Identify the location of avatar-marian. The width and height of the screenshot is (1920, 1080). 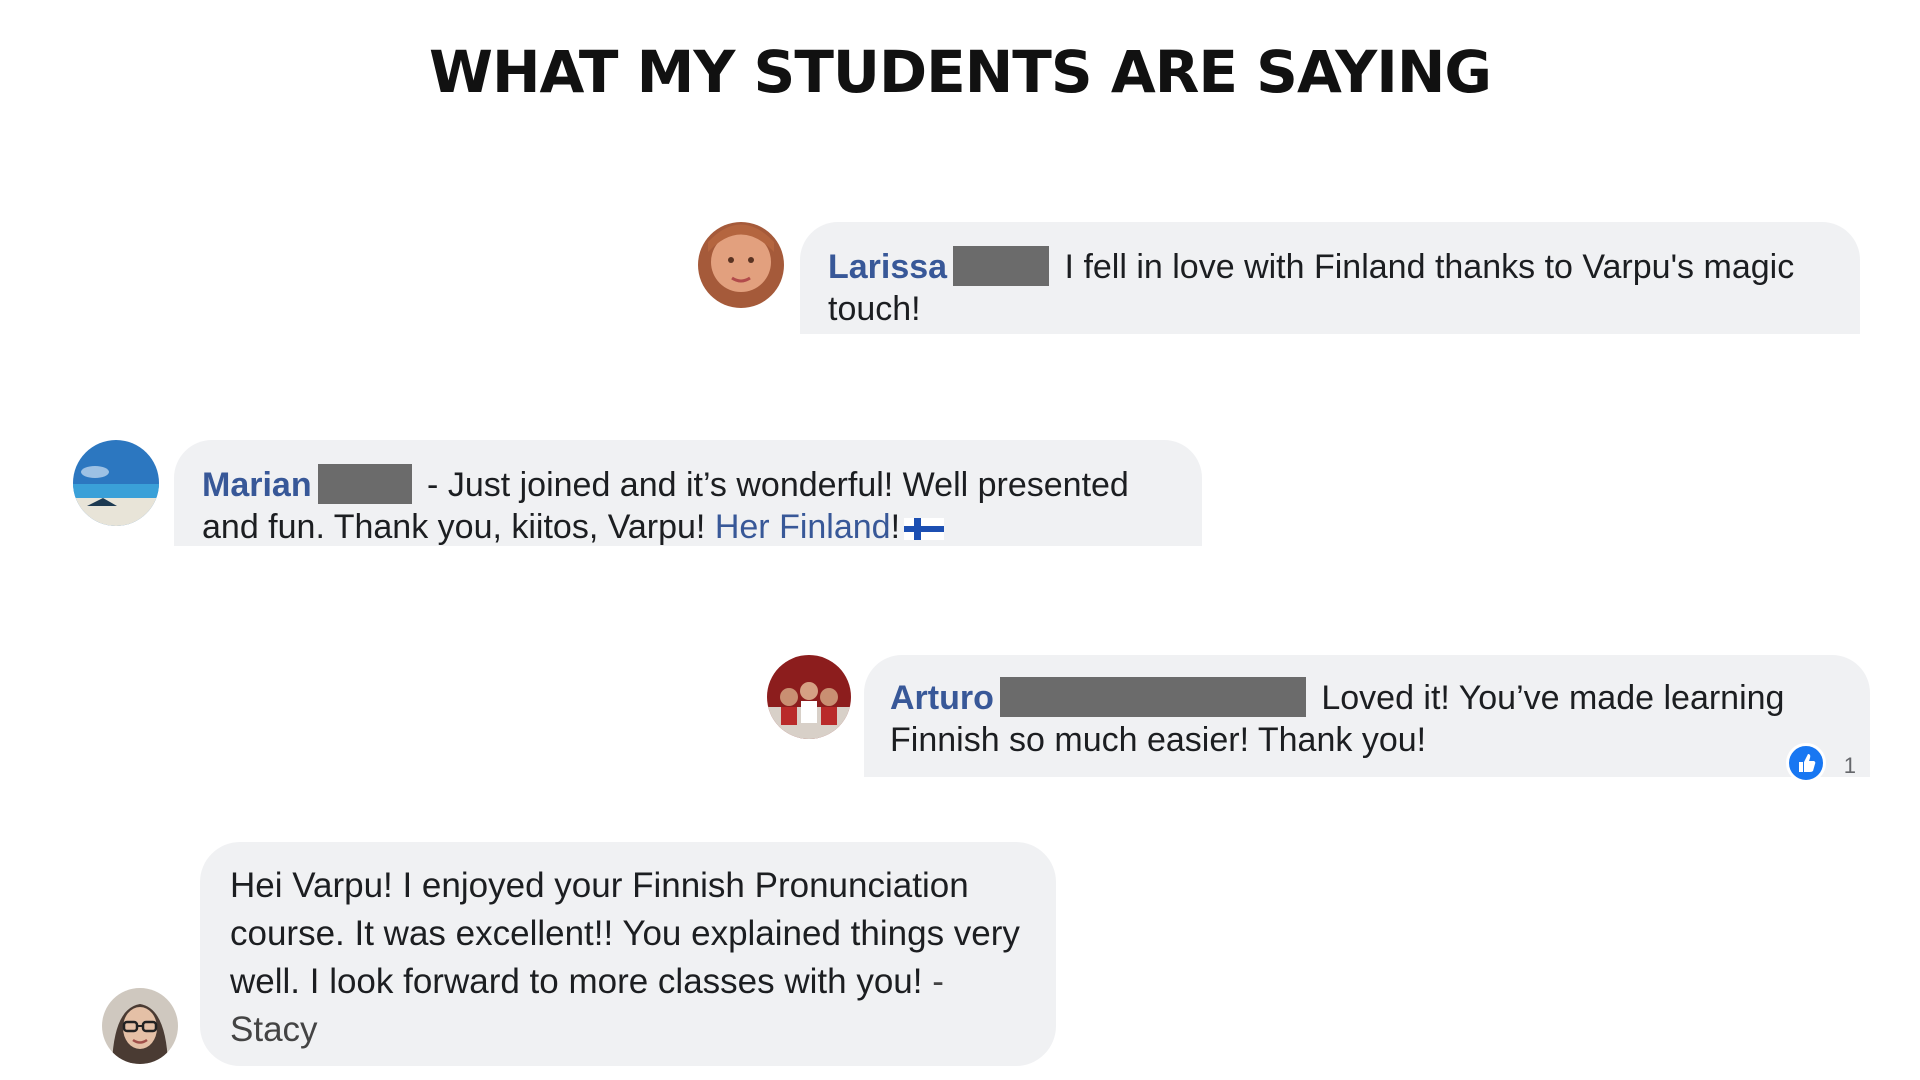
(116, 483).